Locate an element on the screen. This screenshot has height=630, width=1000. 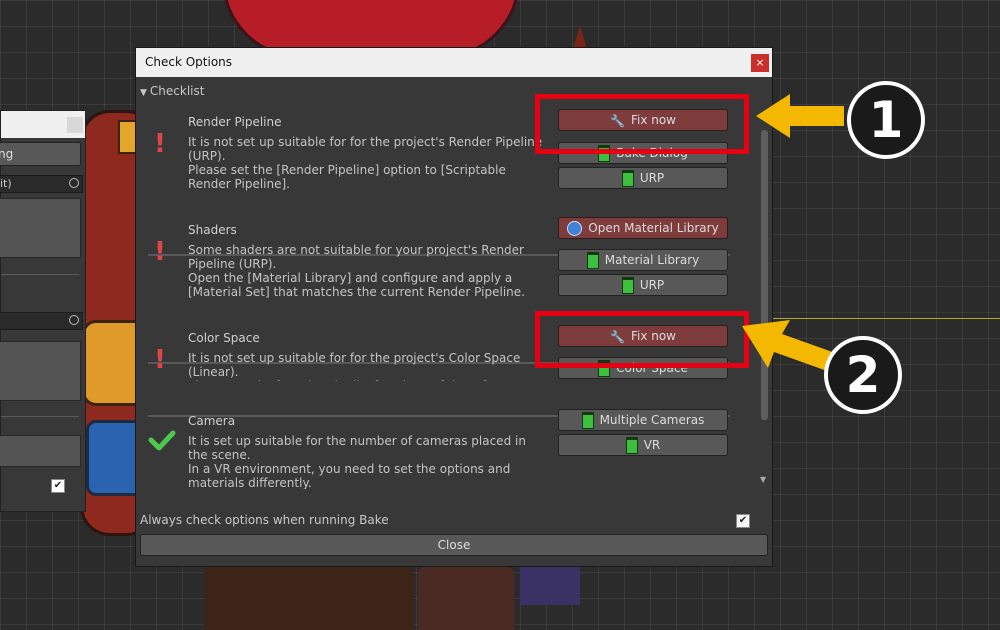
background-inspector-panel: ng it) ✔ is located at coordinates (43, 311).